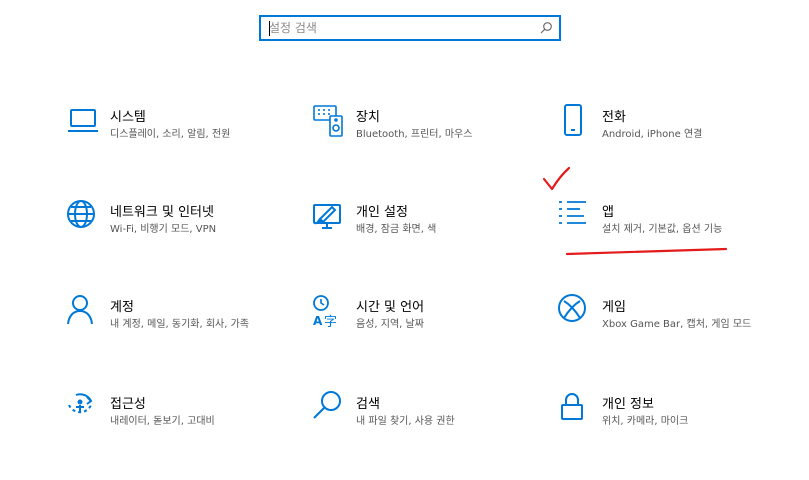 The image size is (809, 480). I want to click on tile-title: 검색, so click(368, 404).